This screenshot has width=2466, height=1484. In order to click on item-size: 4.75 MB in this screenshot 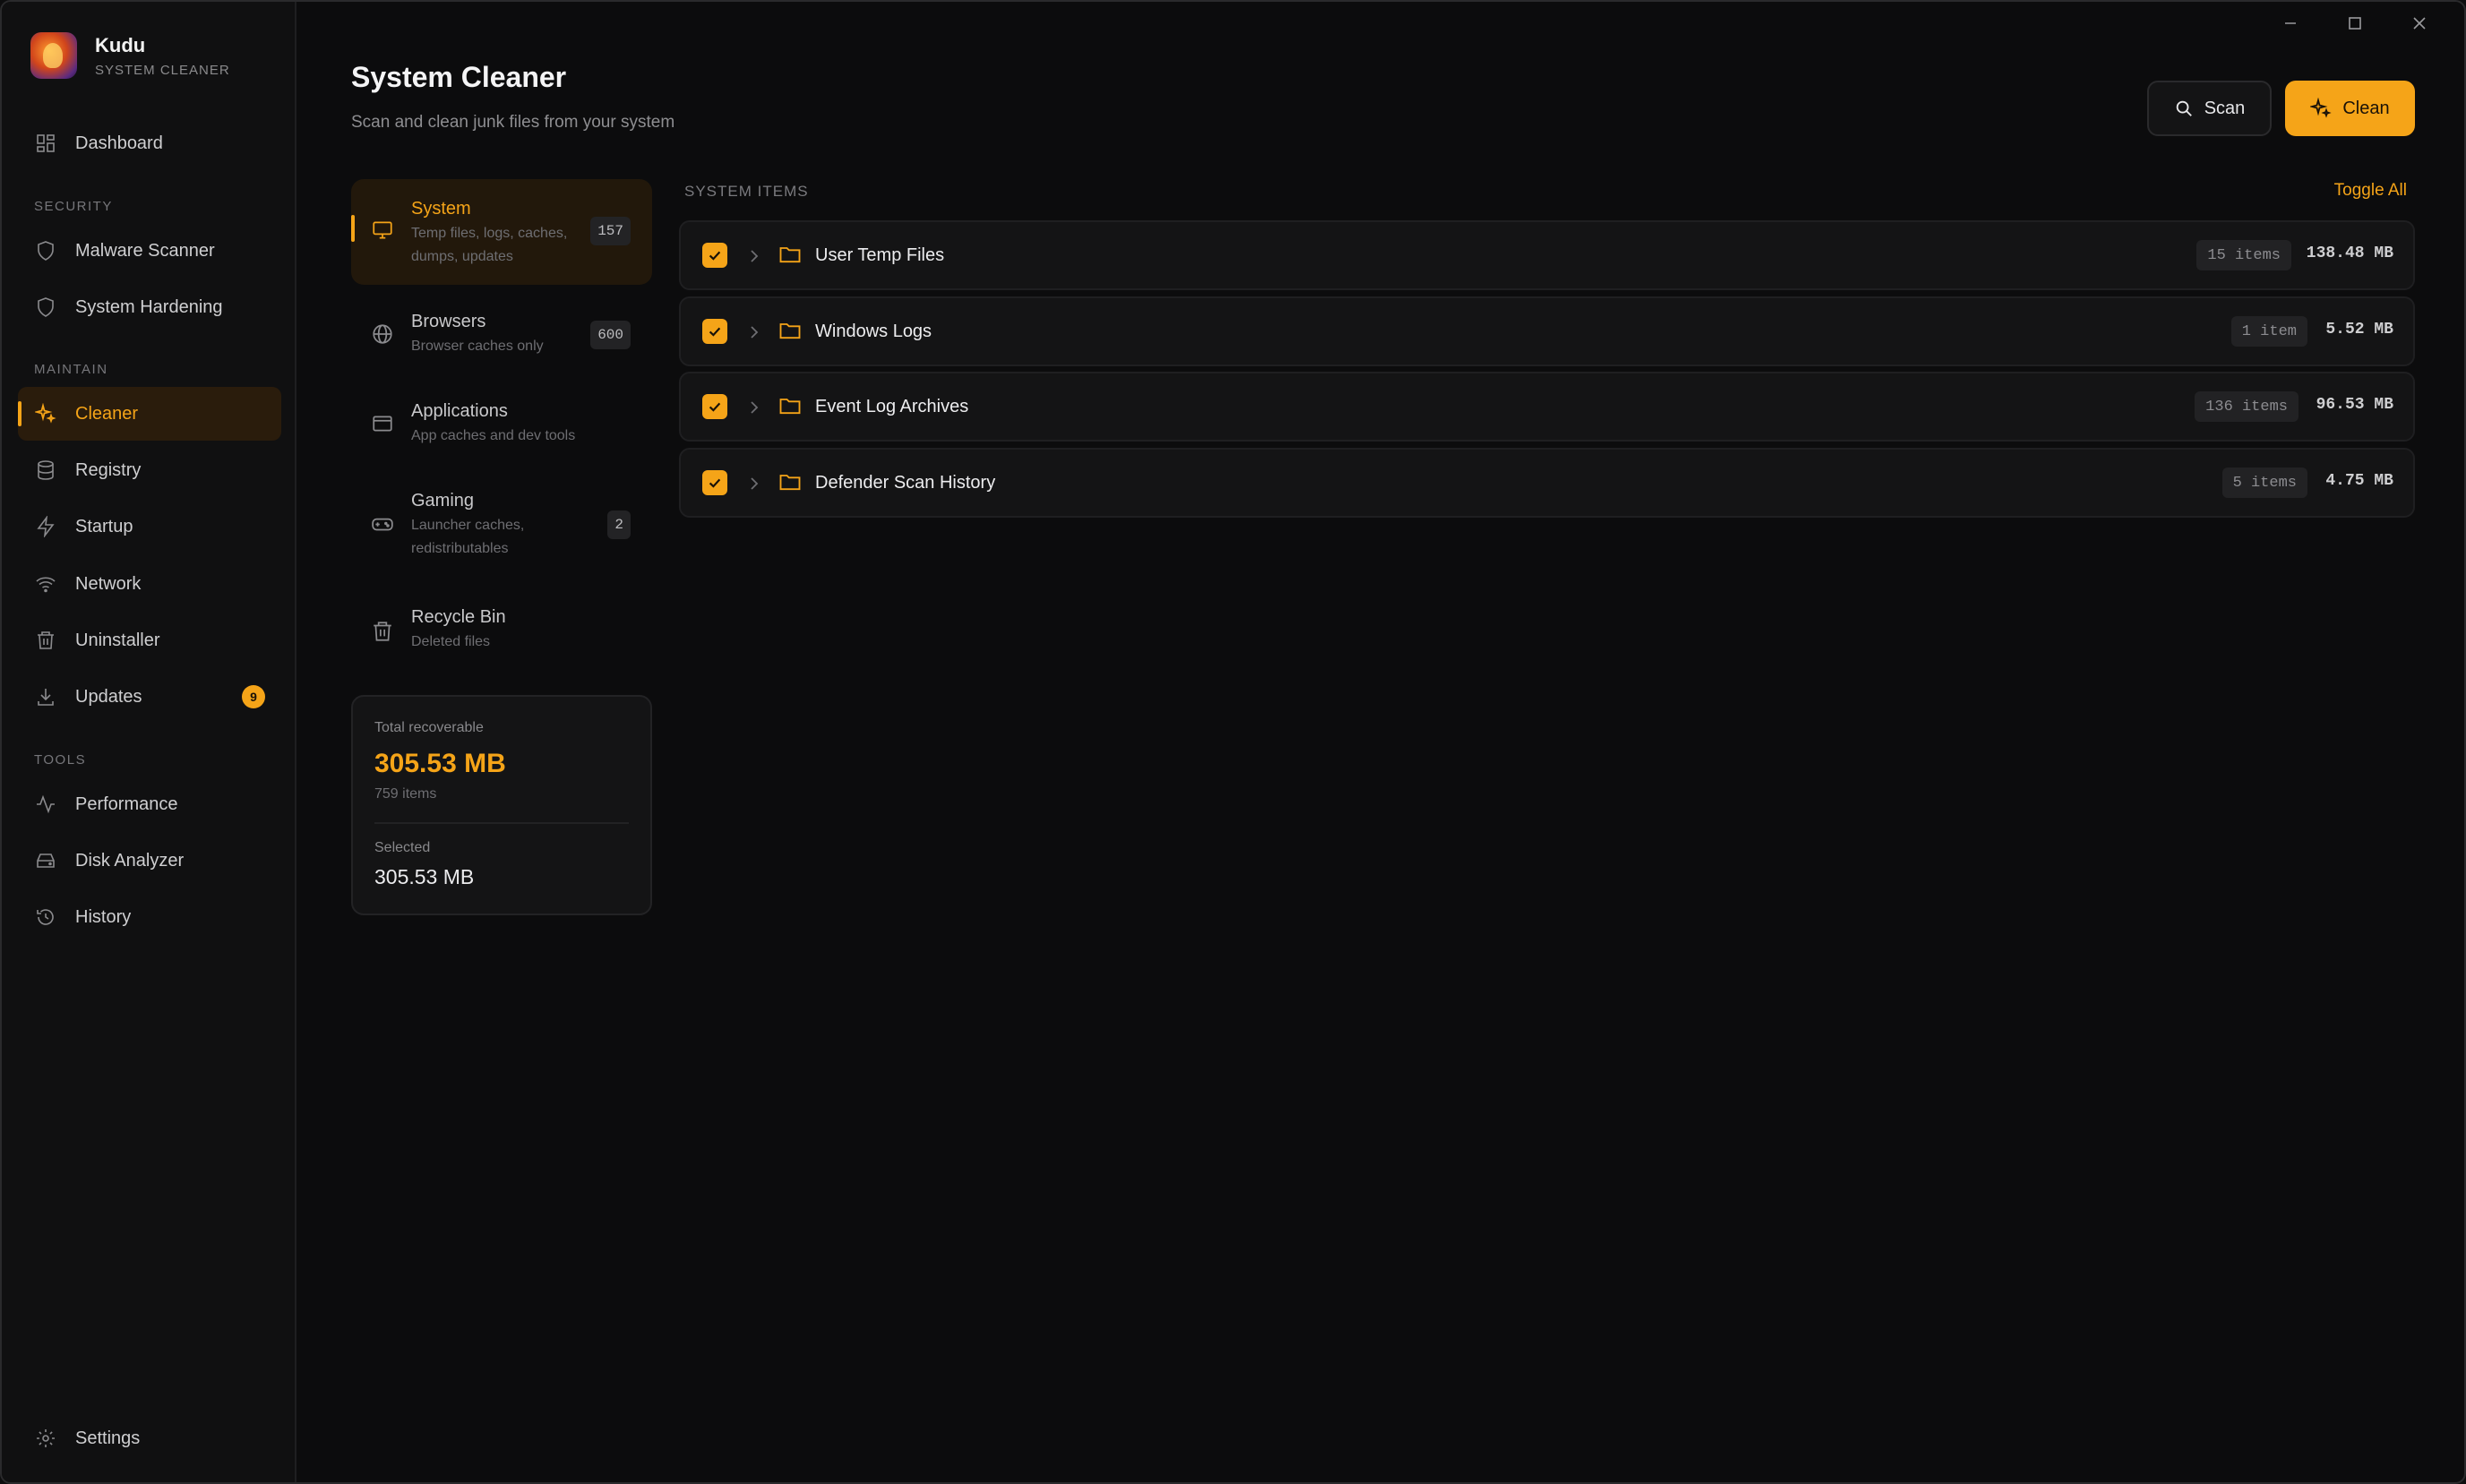, I will do `click(2359, 481)`.